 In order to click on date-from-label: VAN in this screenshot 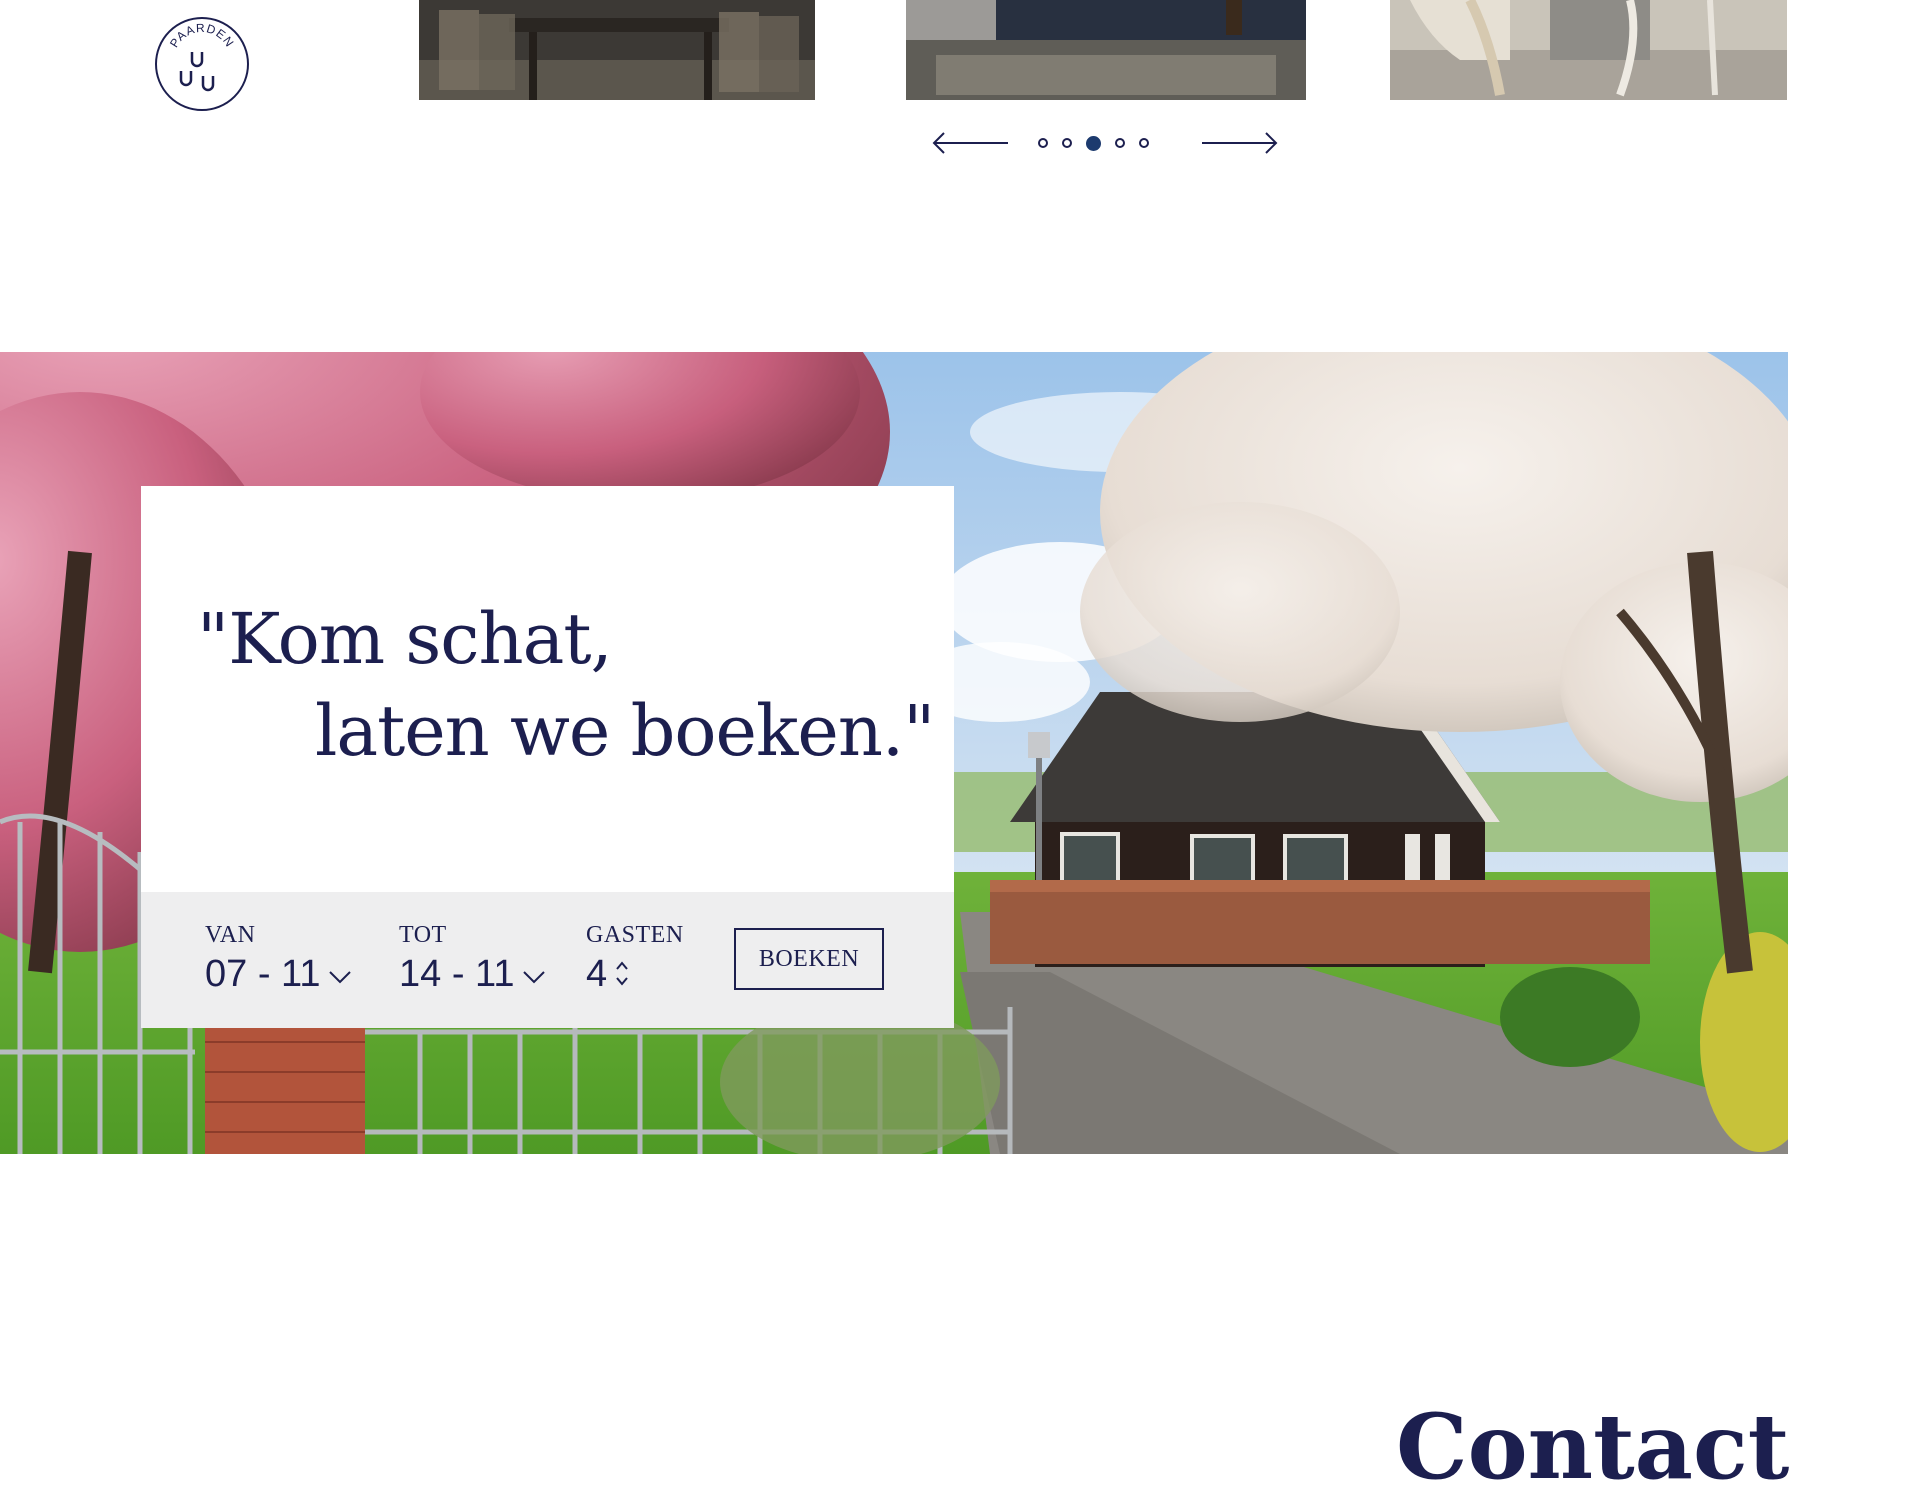, I will do `click(230, 935)`.